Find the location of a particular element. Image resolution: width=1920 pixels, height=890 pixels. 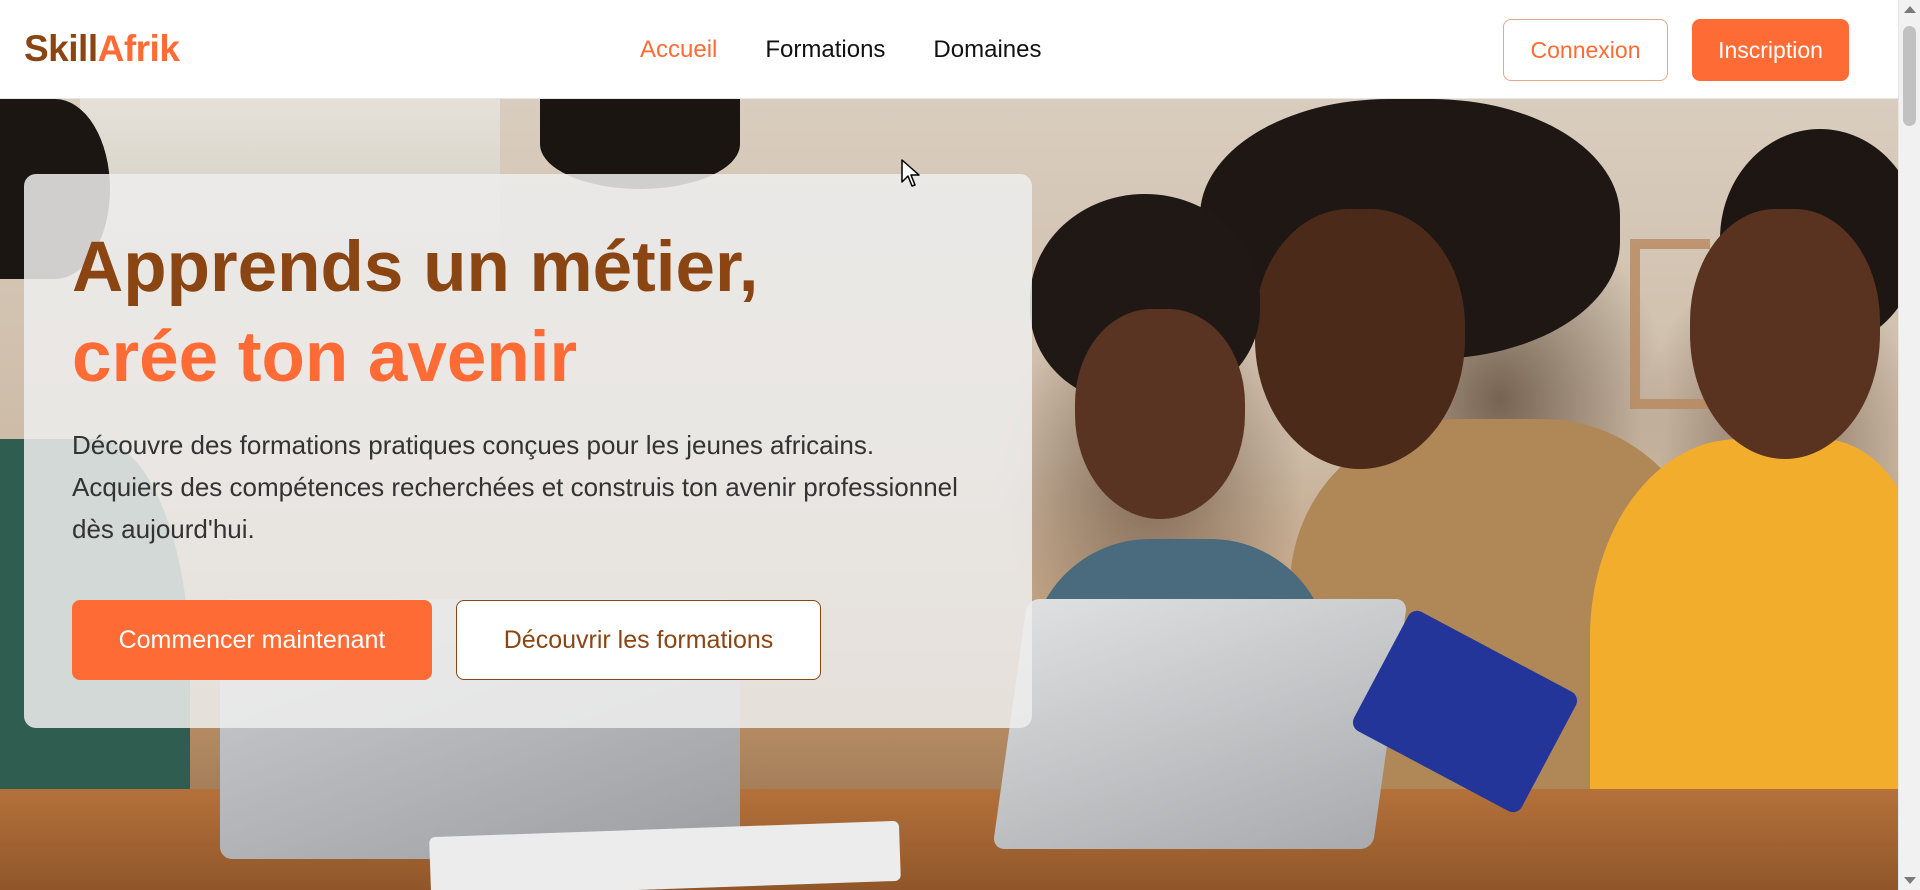

logo-part-afrik: Afrik is located at coordinates (138, 48).